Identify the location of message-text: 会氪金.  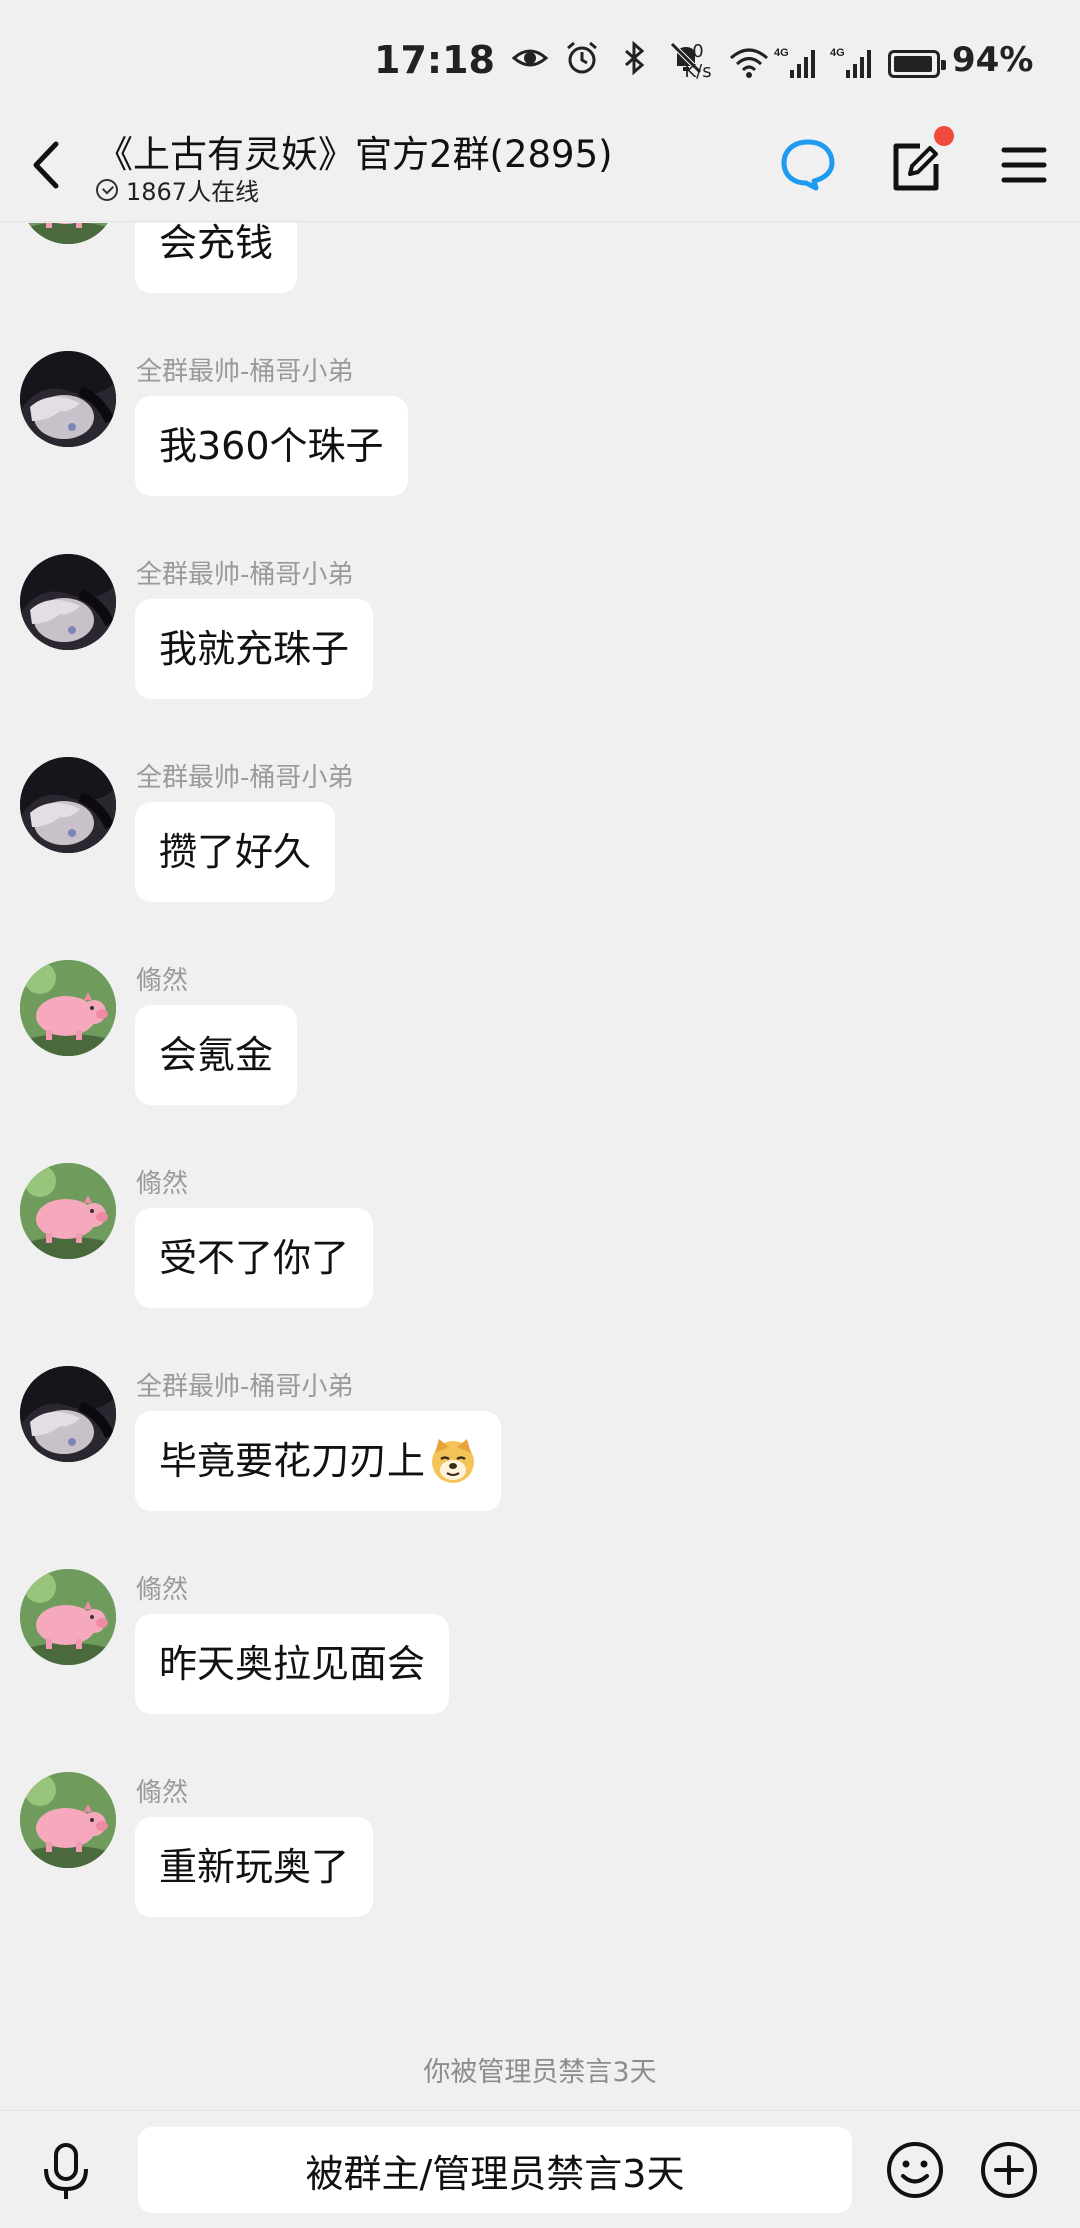
(216, 1055).